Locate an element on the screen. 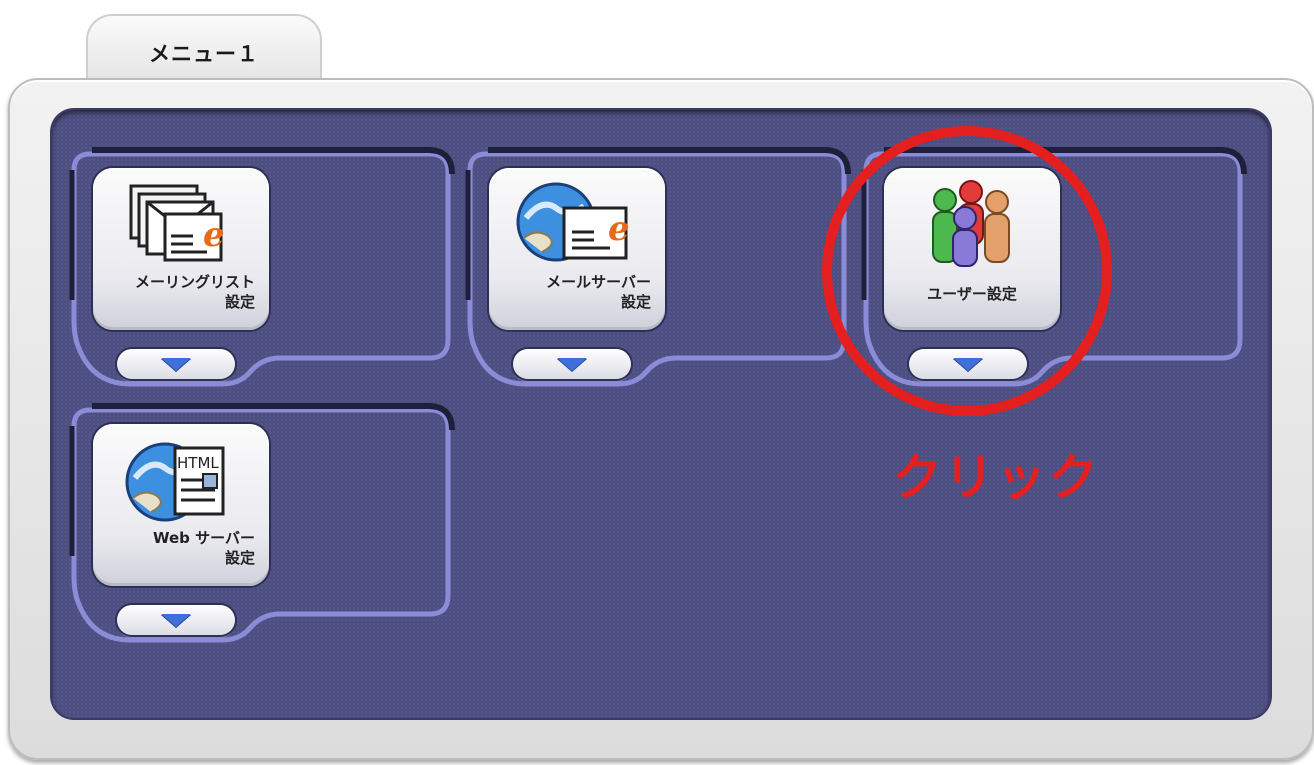  mail-server-settings-button: e メールサーバー 設定 is located at coordinates (577, 249).